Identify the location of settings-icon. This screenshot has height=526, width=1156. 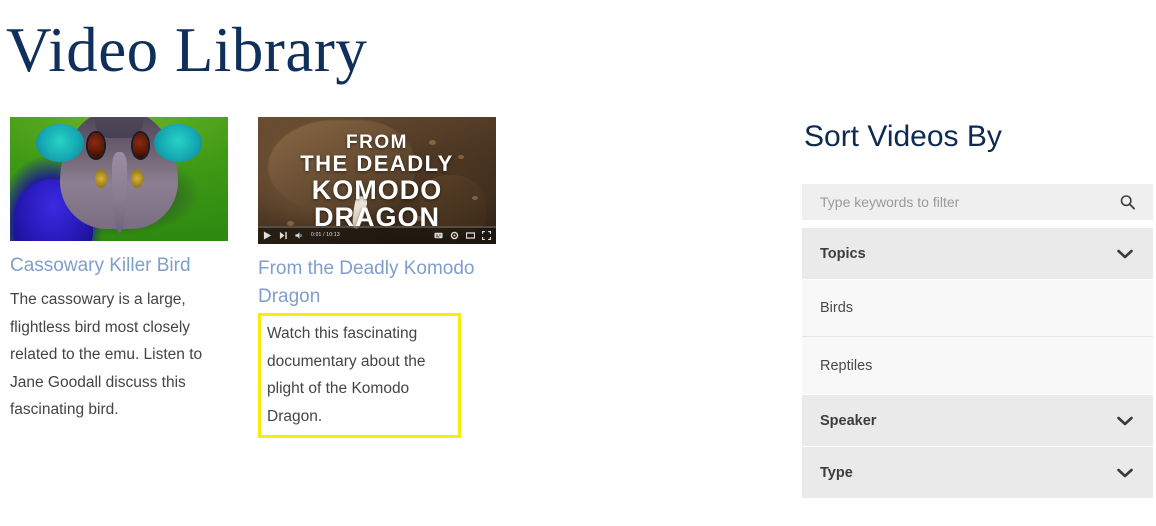
(454, 235).